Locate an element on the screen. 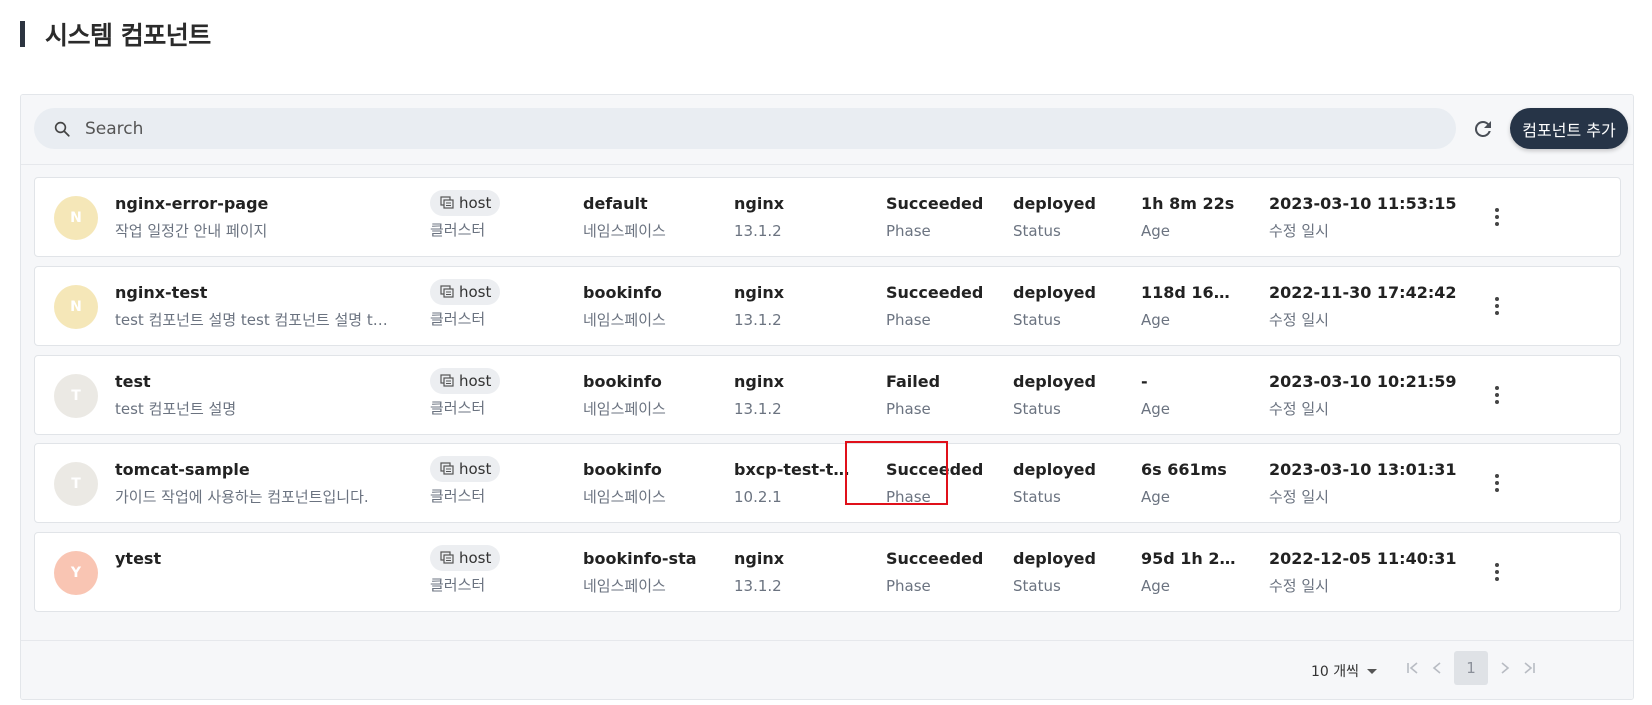 The height and width of the screenshot is (705, 1652). title-accent-bar is located at coordinates (22, 34).